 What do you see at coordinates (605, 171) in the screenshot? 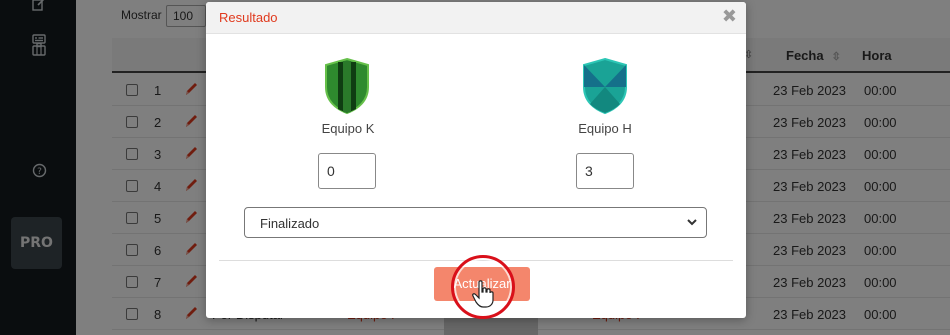
I see `away-score-input` at bounding box center [605, 171].